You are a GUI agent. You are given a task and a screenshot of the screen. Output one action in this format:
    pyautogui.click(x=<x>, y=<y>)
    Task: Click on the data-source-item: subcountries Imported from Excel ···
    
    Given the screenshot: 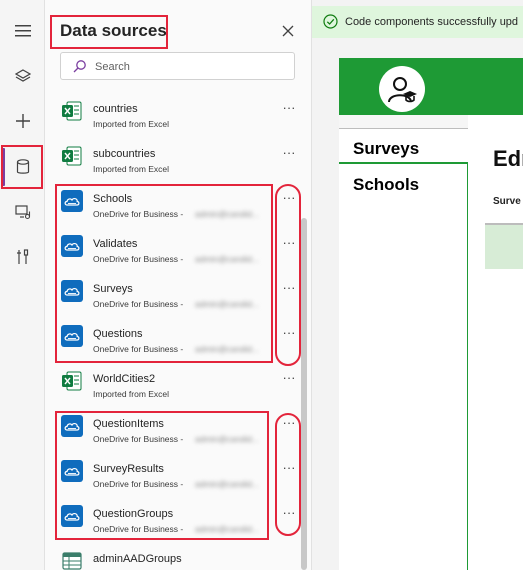 What is the action you would take?
    pyautogui.click(x=178, y=160)
    